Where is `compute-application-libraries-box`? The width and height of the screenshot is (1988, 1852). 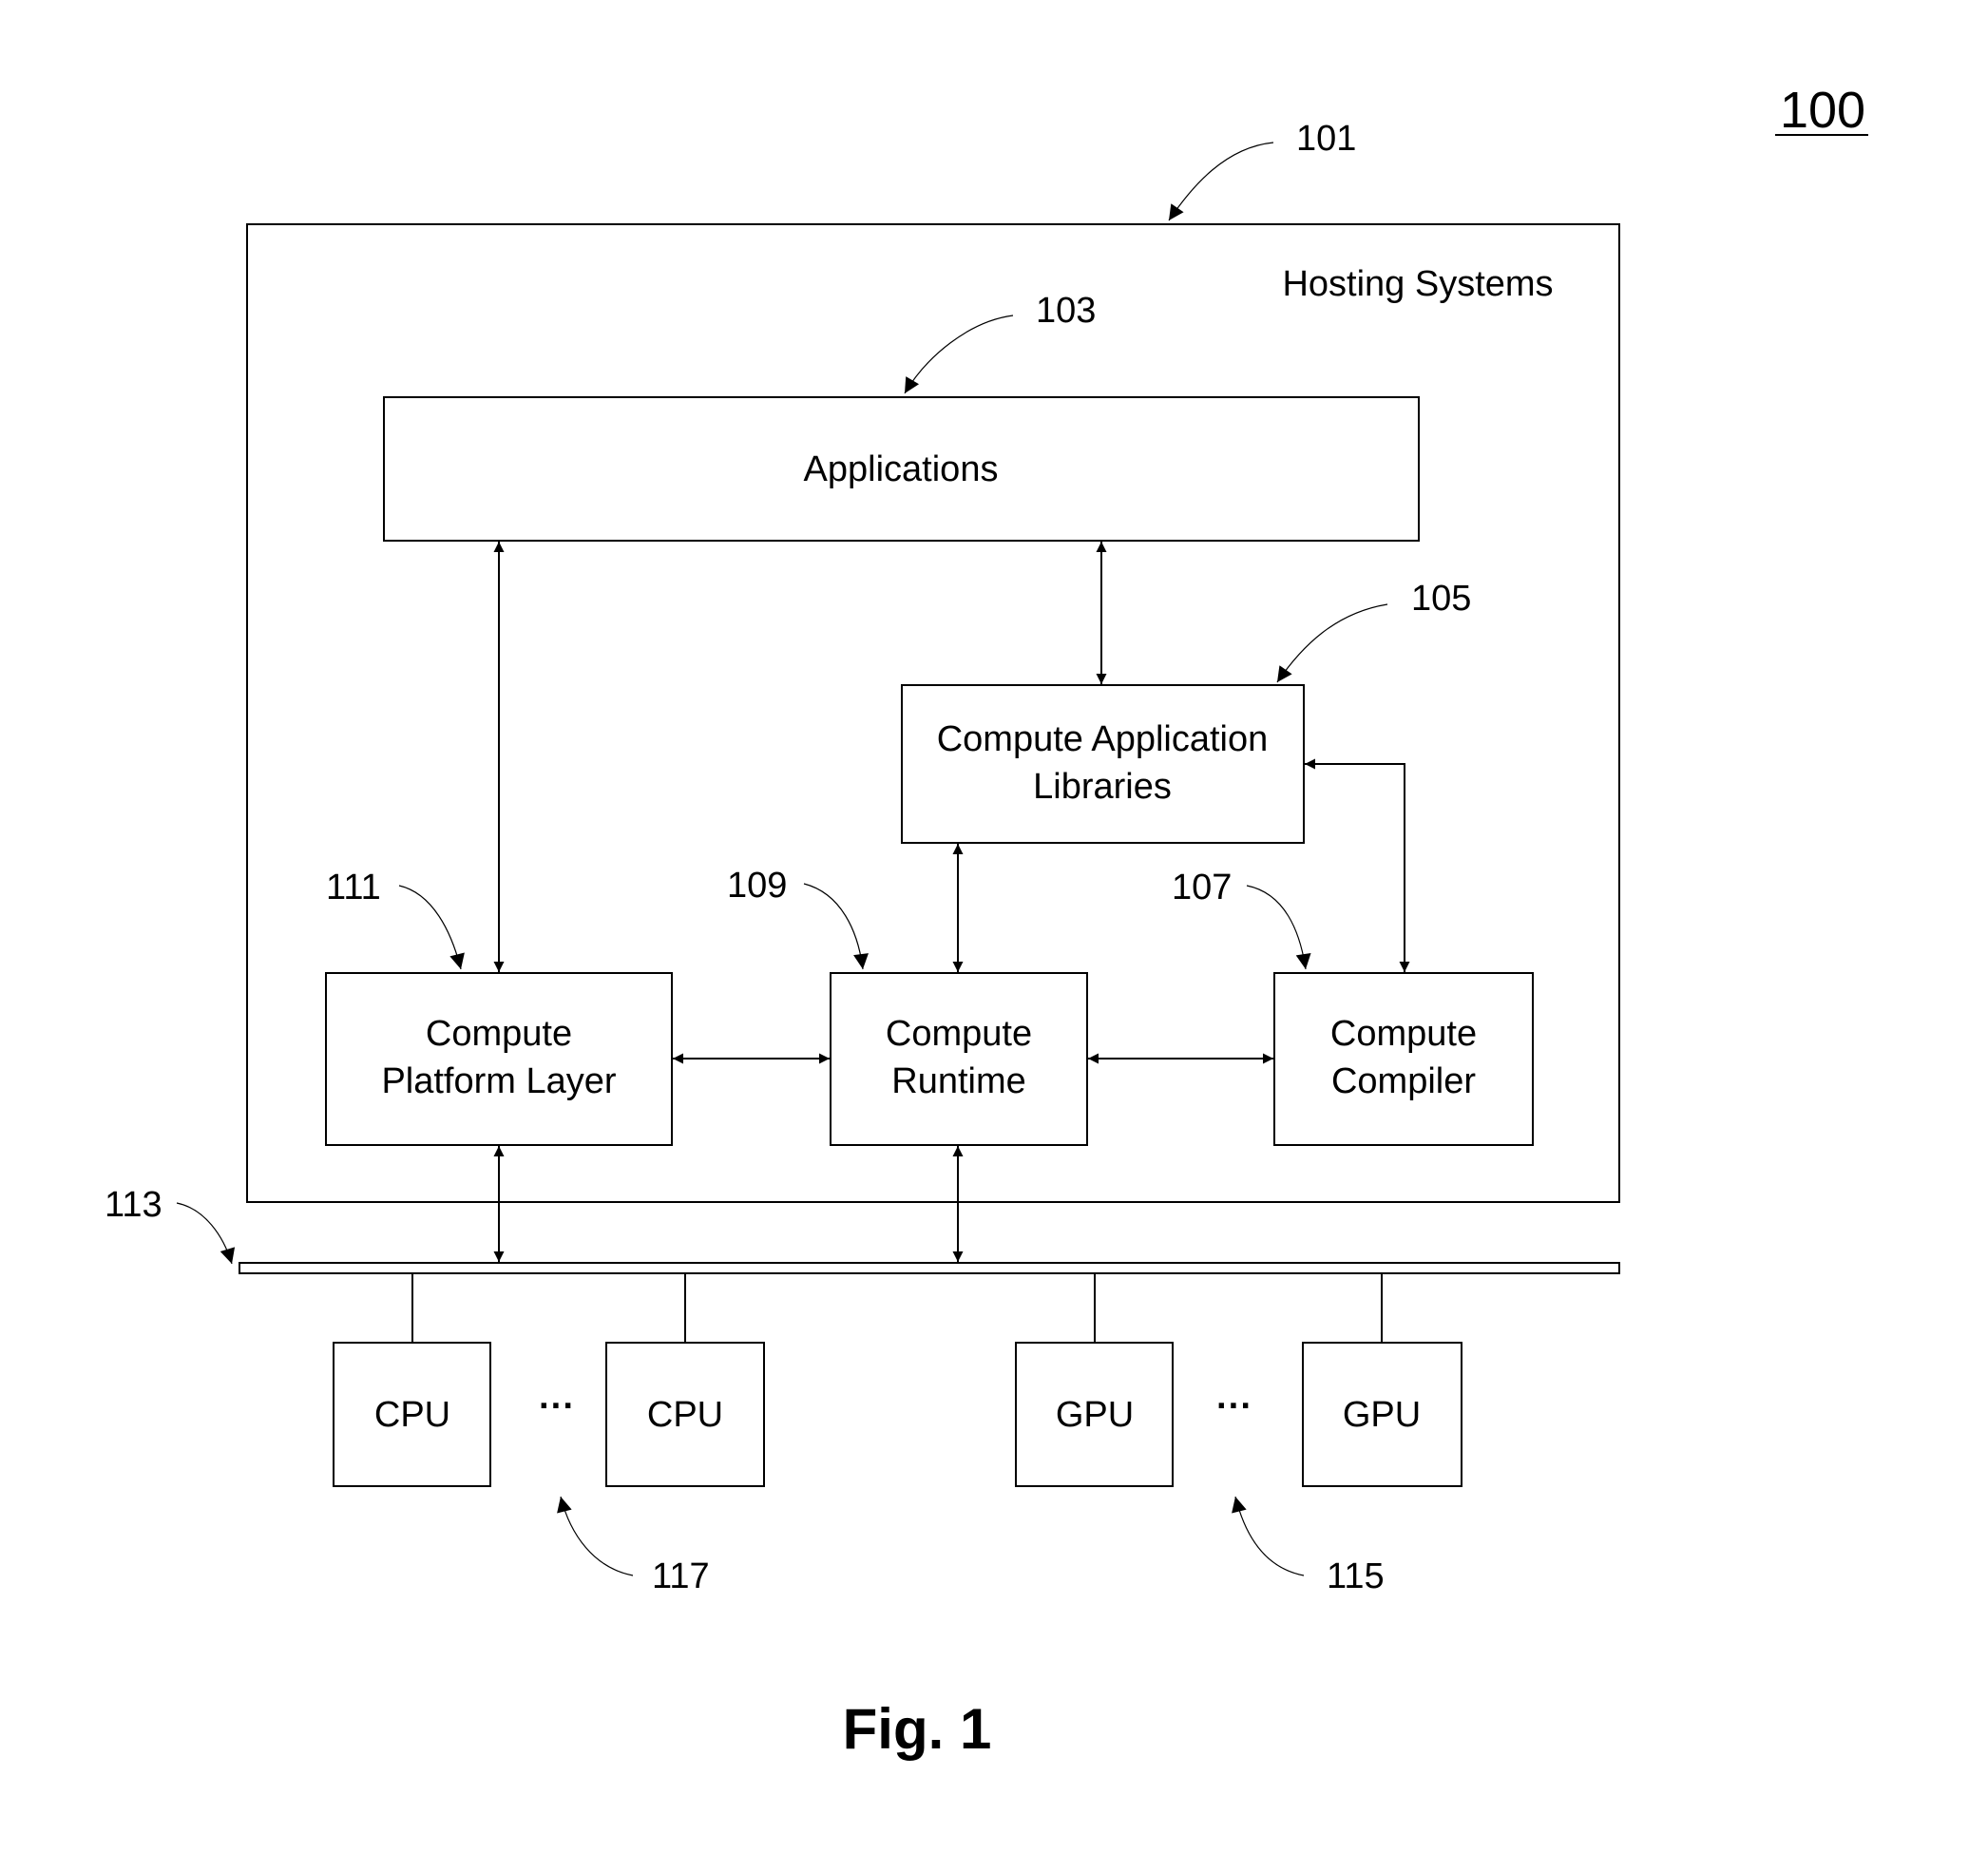 compute-application-libraries-box is located at coordinates (1103, 764).